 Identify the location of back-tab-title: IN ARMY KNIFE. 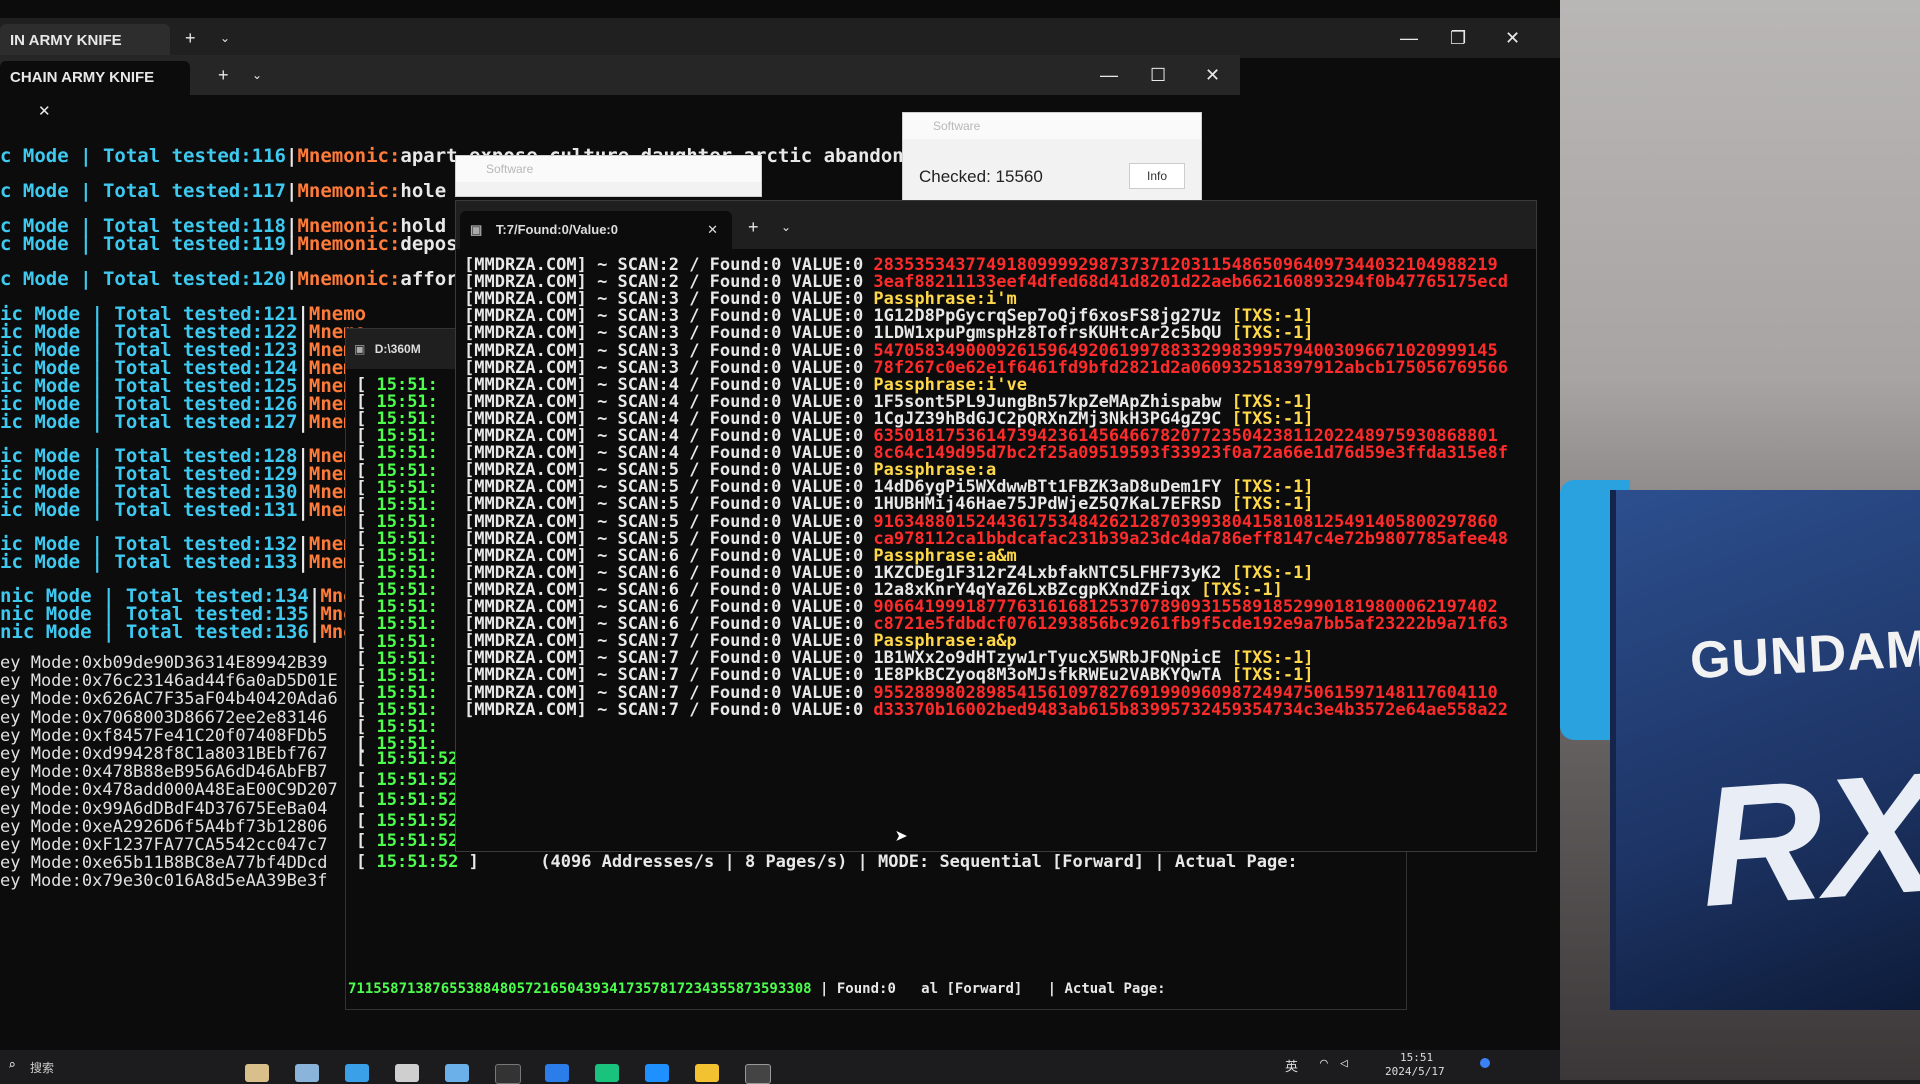
(66, 40).